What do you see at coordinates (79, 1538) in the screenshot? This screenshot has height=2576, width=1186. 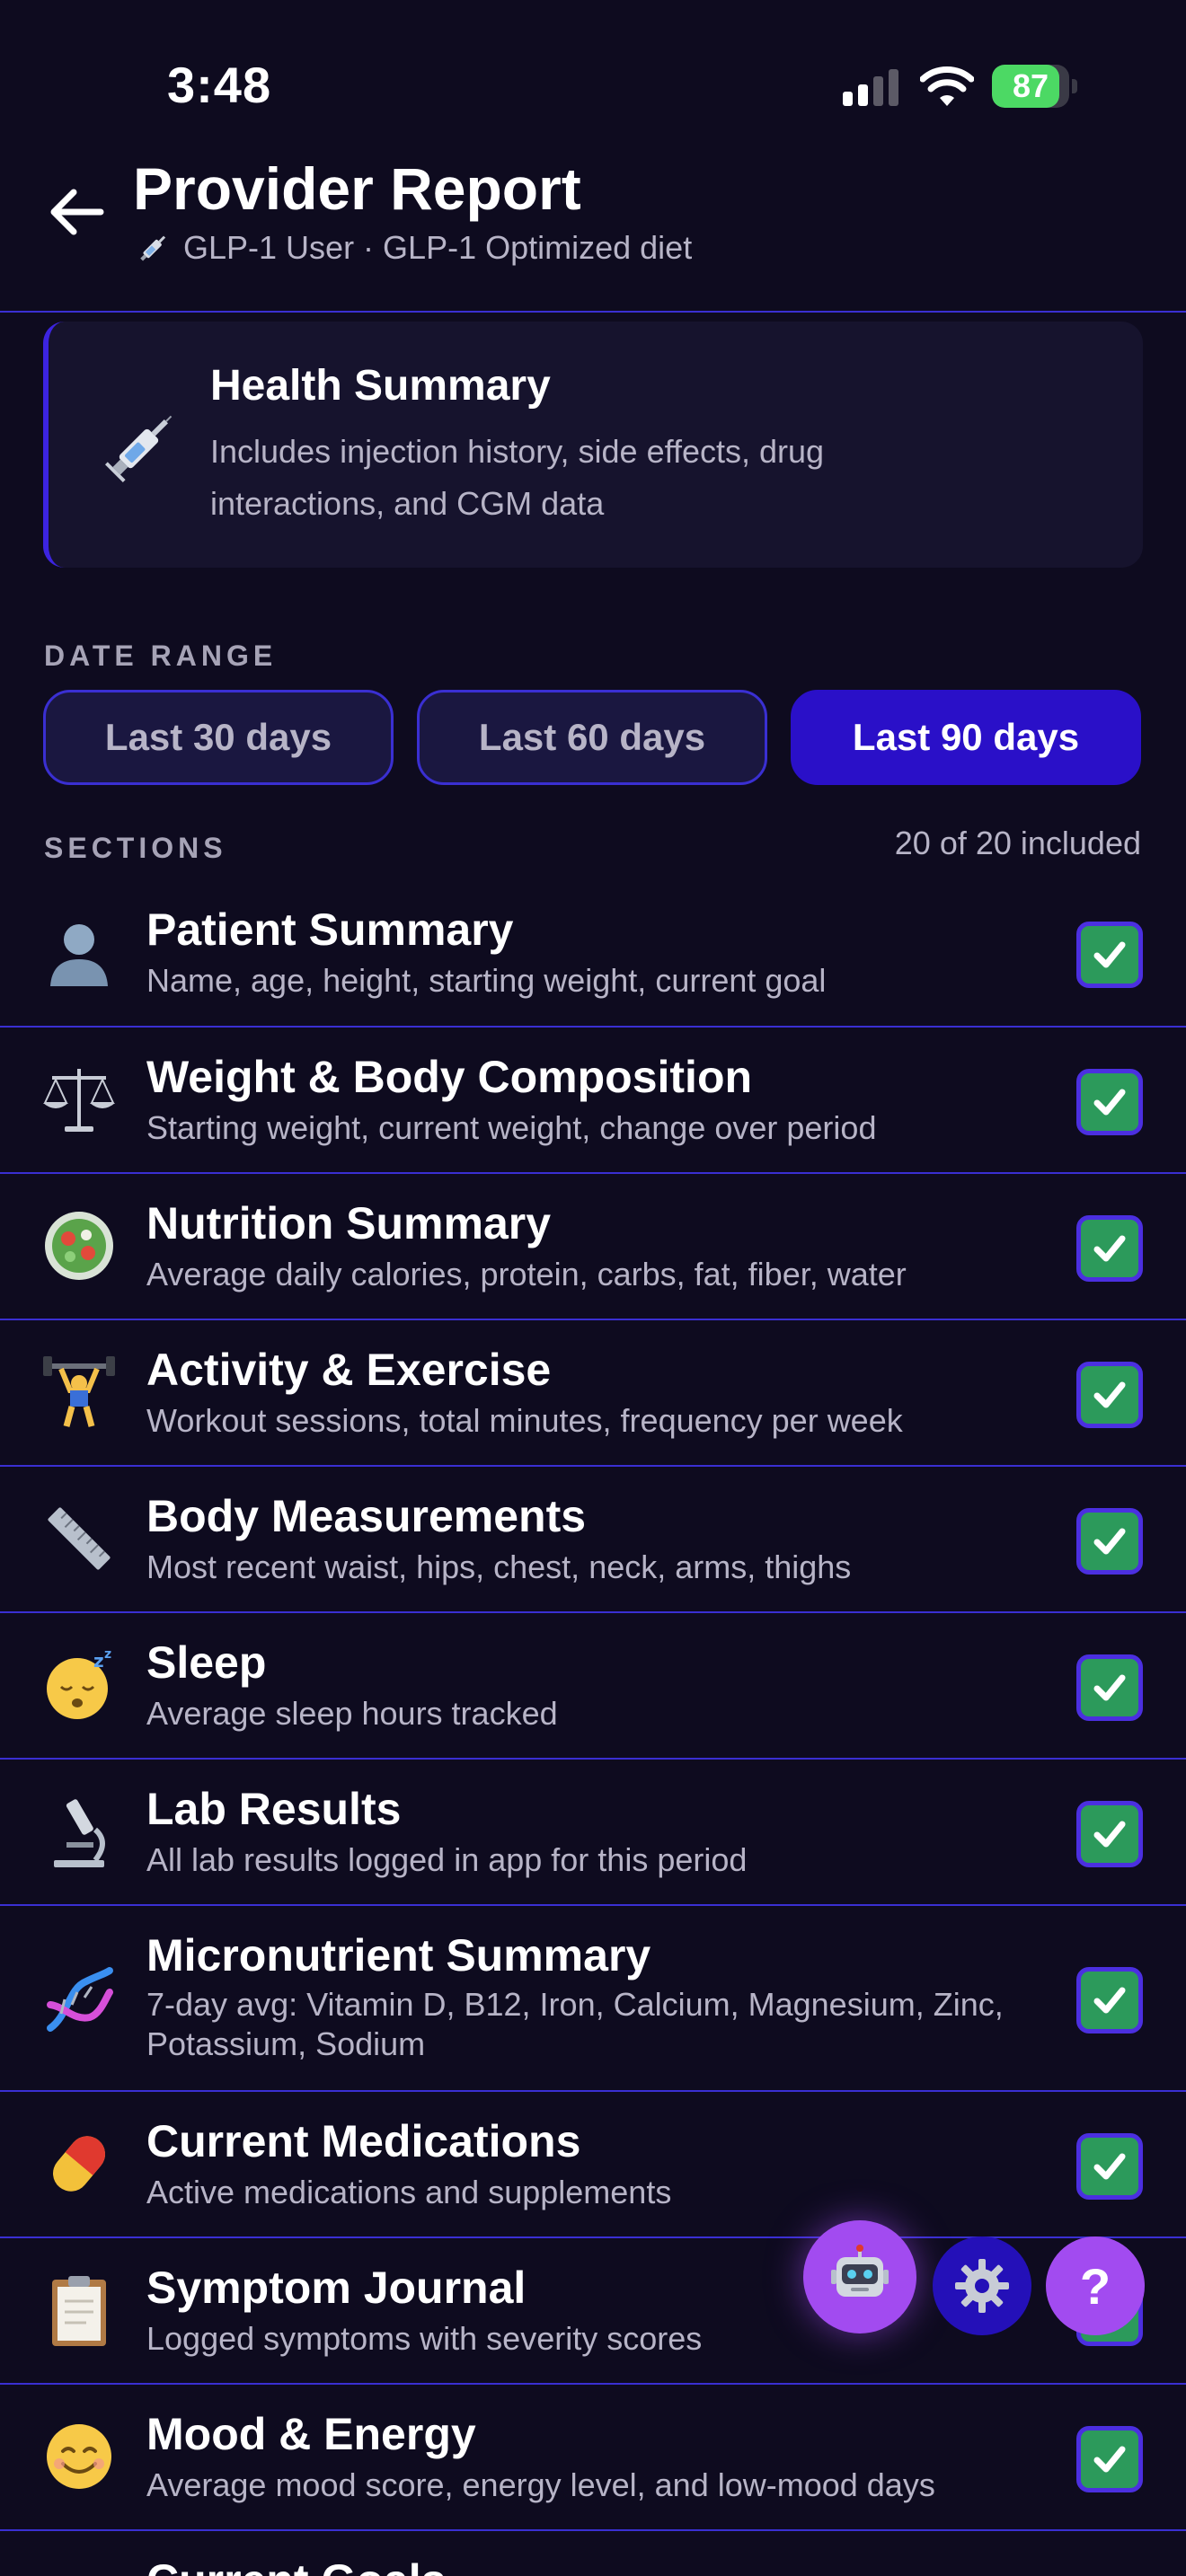 I see `ruler-icon` at bounding box center [79, 1538].